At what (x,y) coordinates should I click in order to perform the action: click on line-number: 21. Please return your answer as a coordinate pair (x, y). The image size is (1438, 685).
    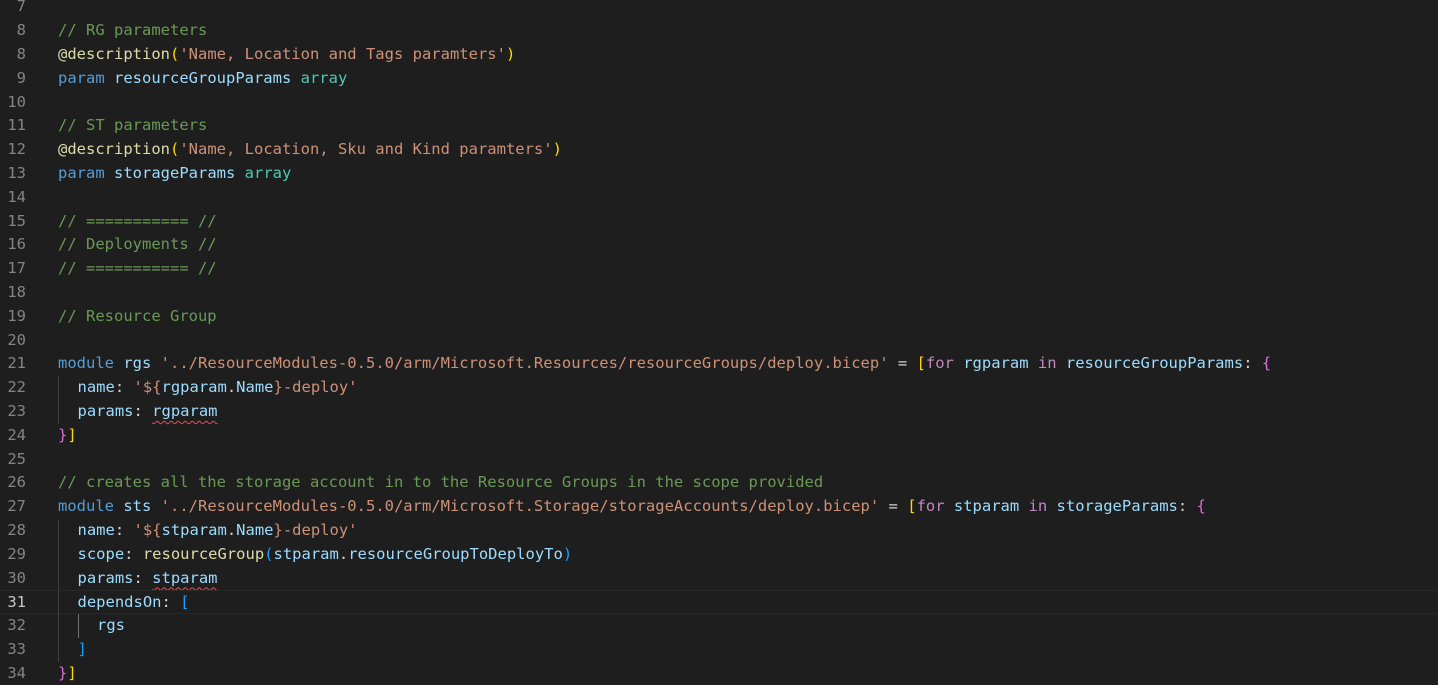
    Looking at the image, I should click on (16, 363).